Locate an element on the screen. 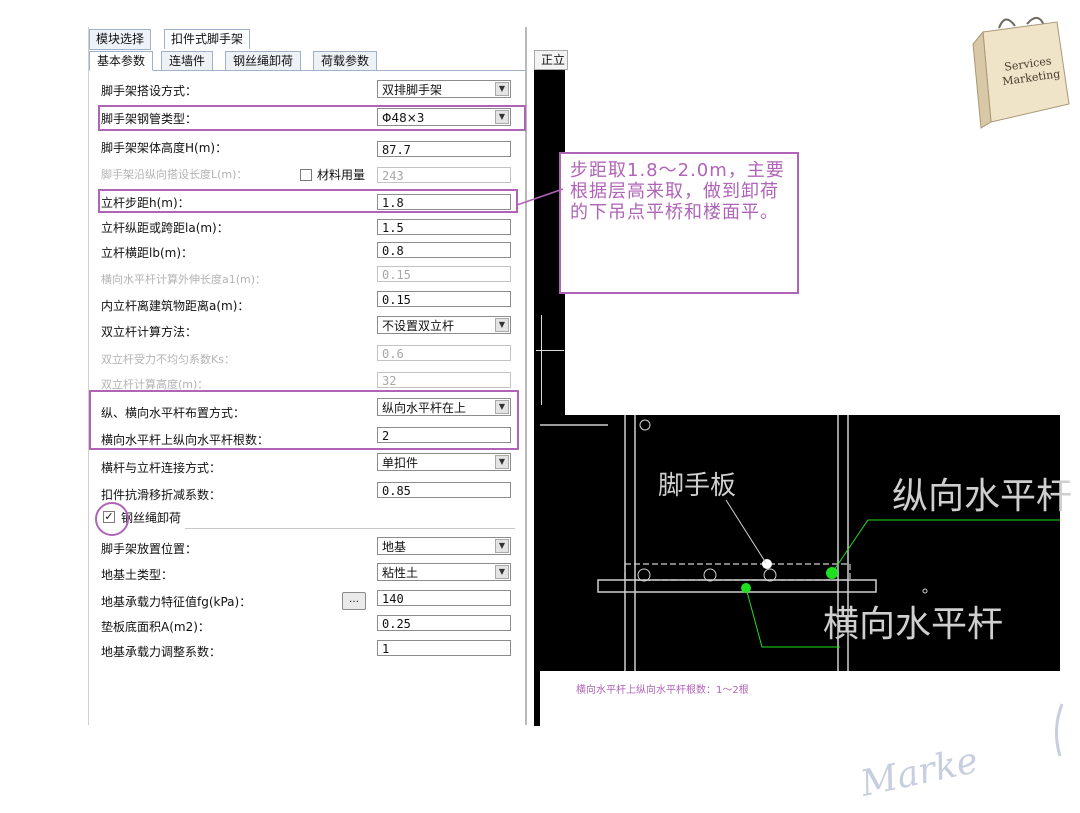  a1-input: 0.15 is located at coordinates (444, 274).